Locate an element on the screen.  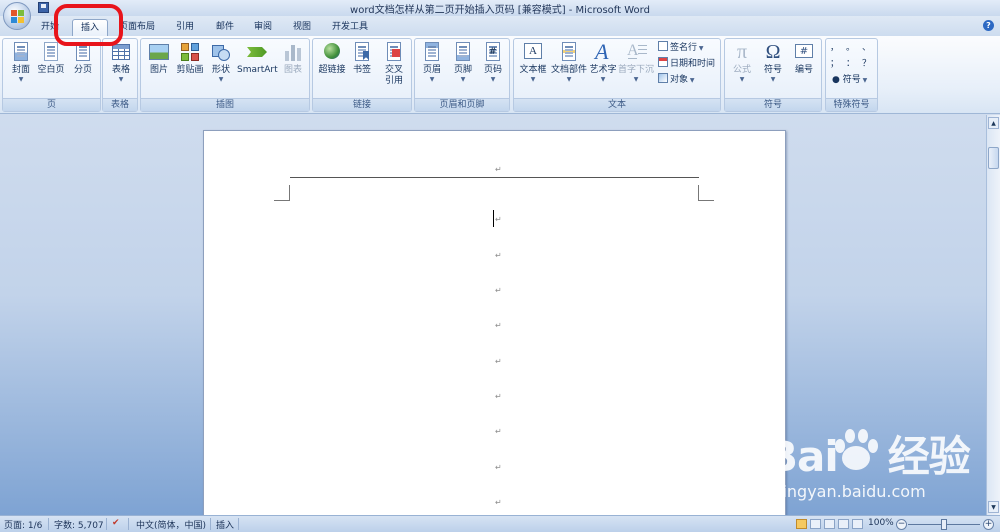
zoom-slider-thumb is located at coordinates (944, 524).